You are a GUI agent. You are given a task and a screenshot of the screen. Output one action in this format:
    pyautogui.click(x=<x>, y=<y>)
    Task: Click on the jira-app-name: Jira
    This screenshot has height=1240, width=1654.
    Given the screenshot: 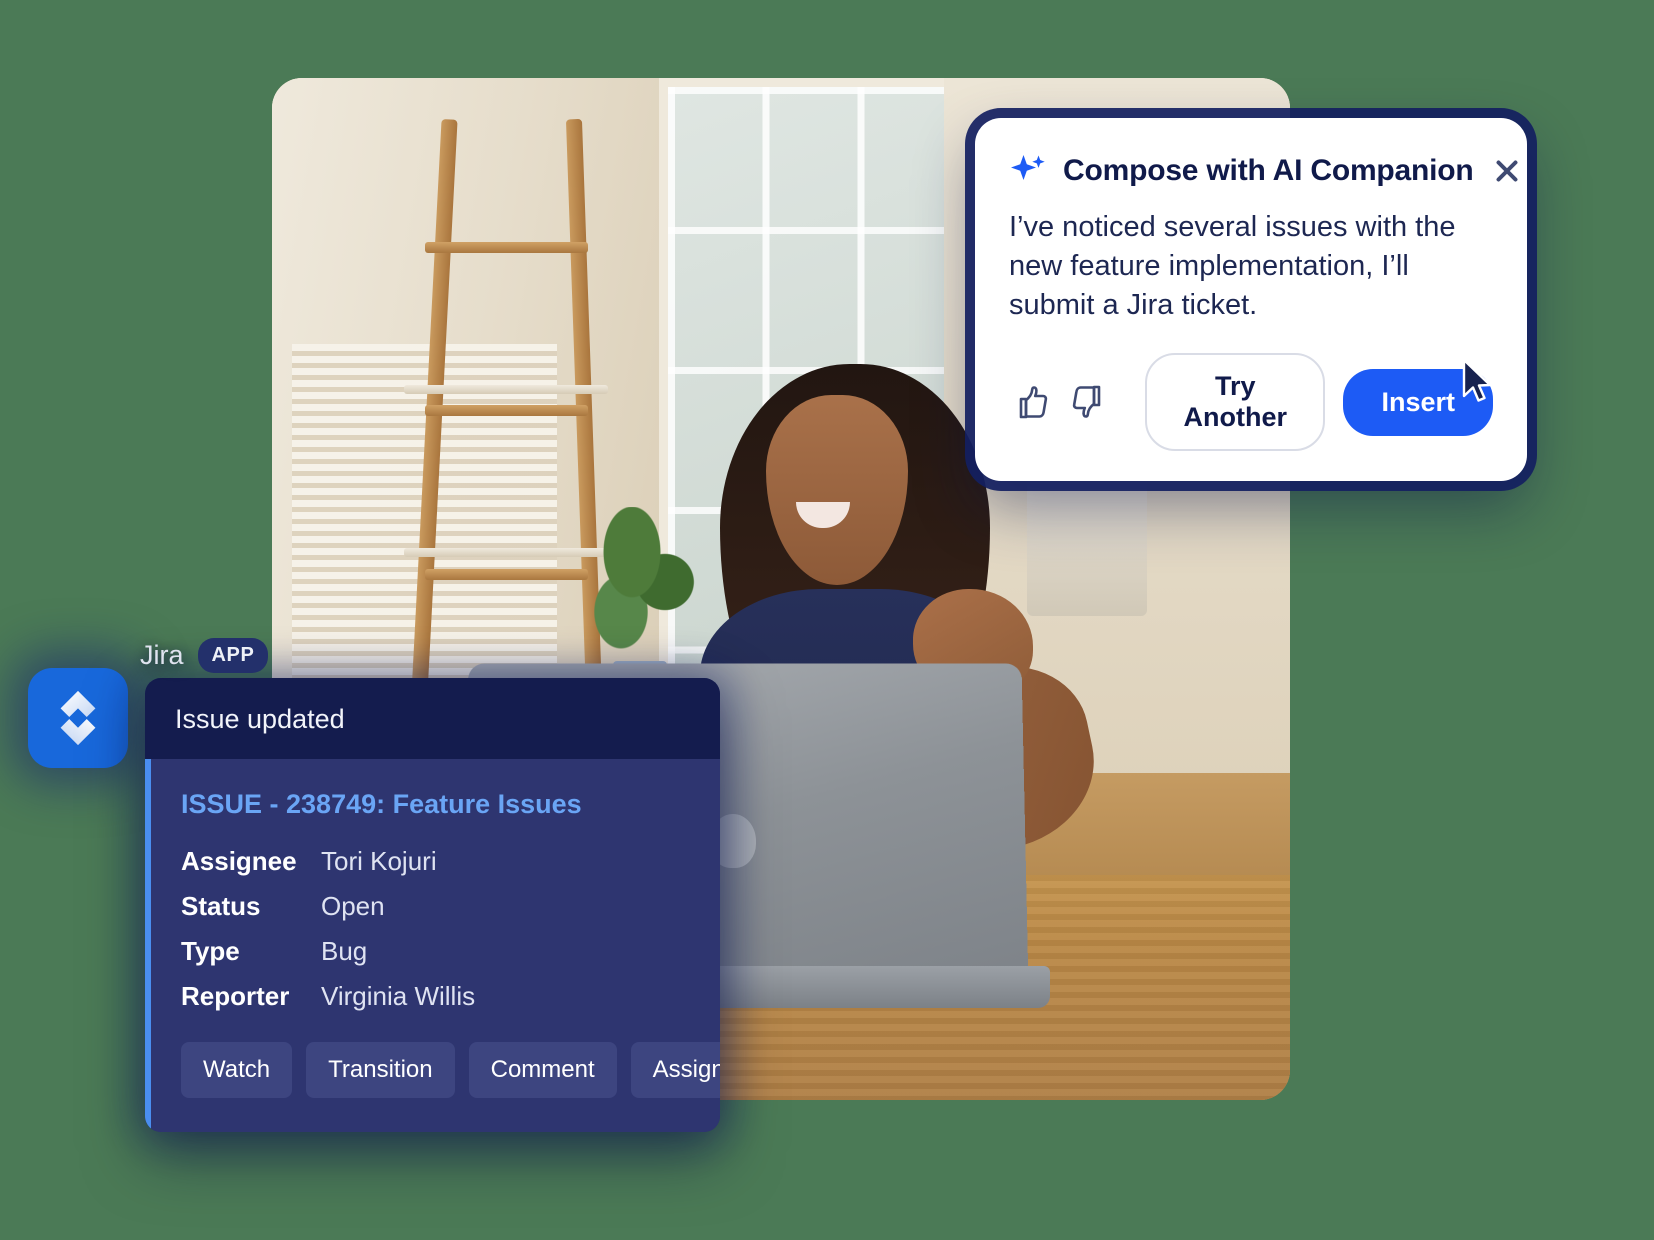 What is the action you would take?
    pyautogui.click(x=162, y=655)
    